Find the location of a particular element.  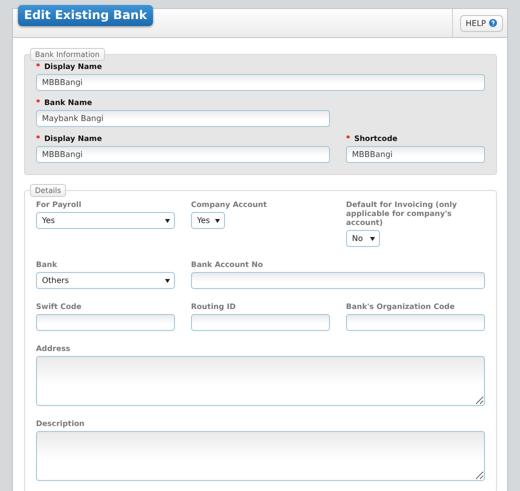

dropdown: No is located at coordinates (363, 238).